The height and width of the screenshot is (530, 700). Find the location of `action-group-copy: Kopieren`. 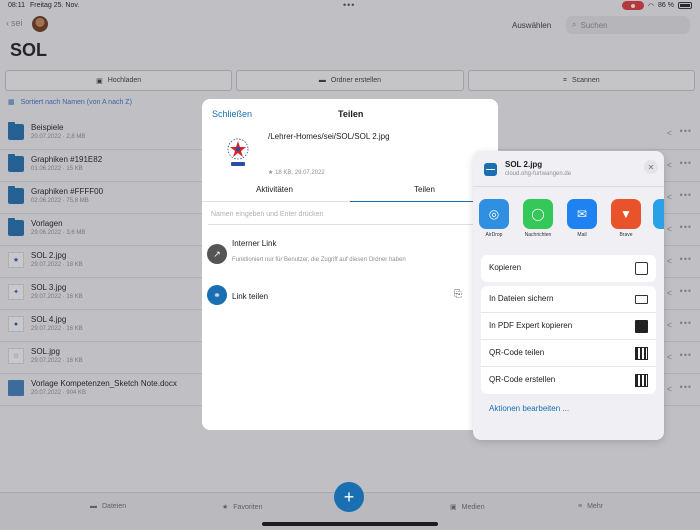

action-group-copy: Kopieren is located at coordinates (568, 268).